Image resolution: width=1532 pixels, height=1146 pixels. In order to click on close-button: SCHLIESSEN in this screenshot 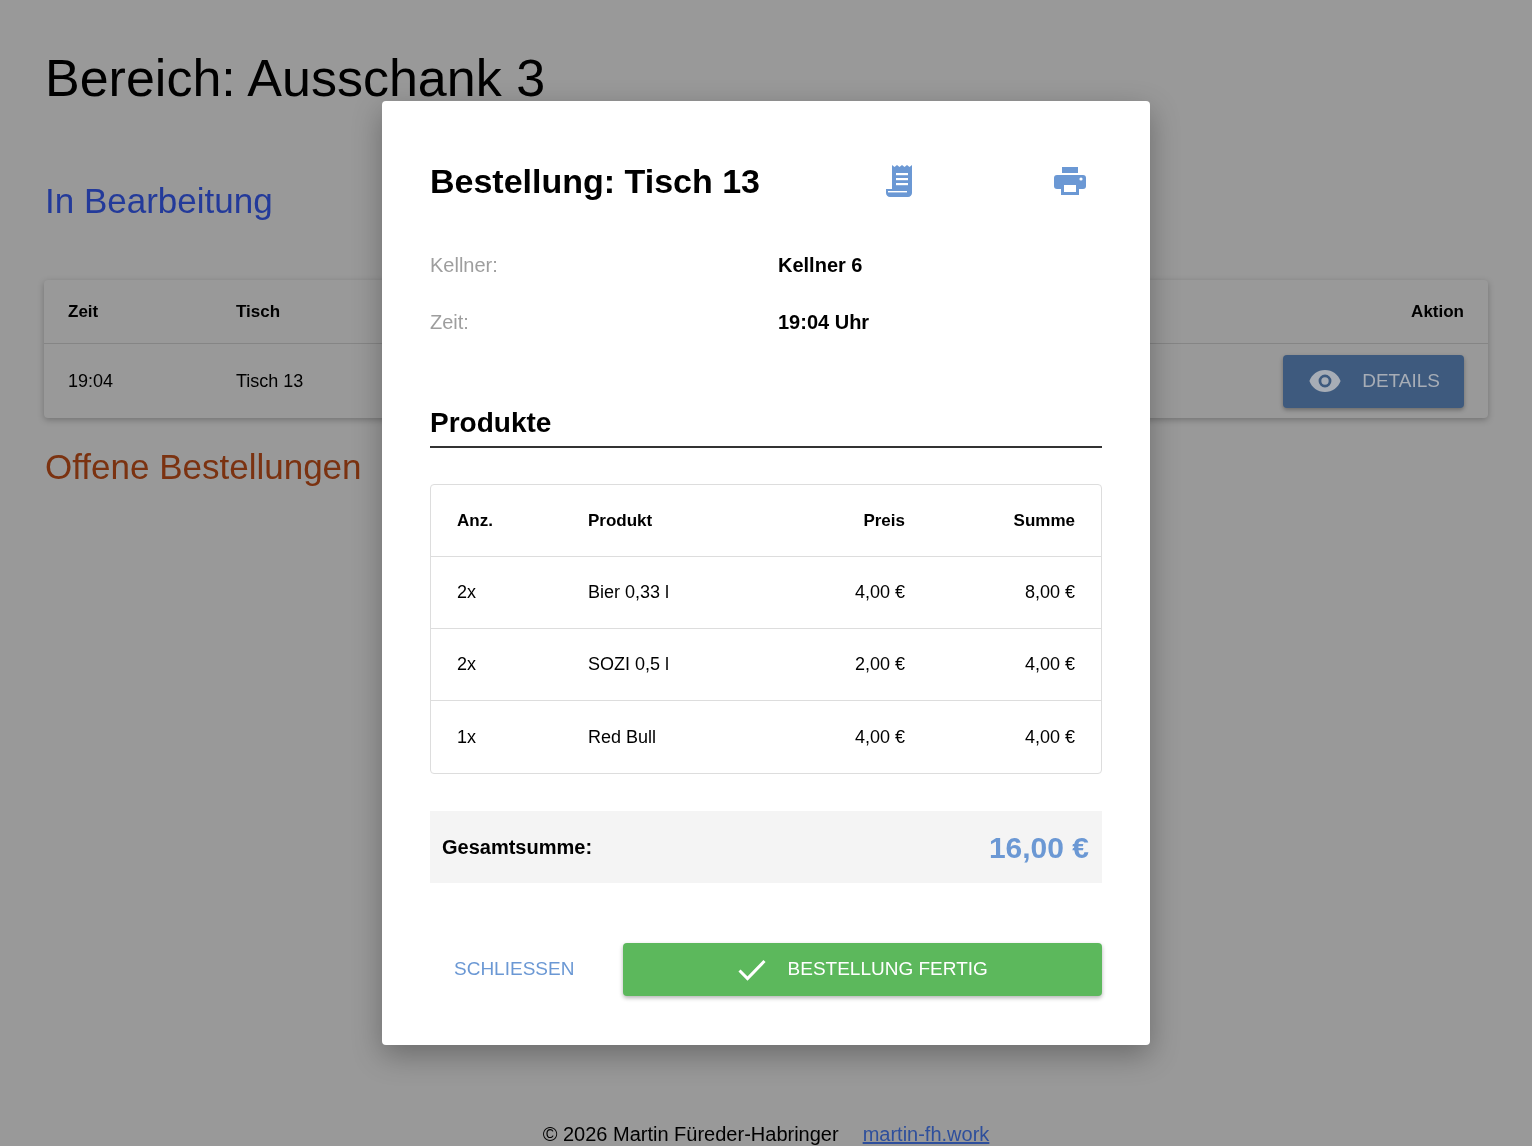, I will do `click(514, 969)`.